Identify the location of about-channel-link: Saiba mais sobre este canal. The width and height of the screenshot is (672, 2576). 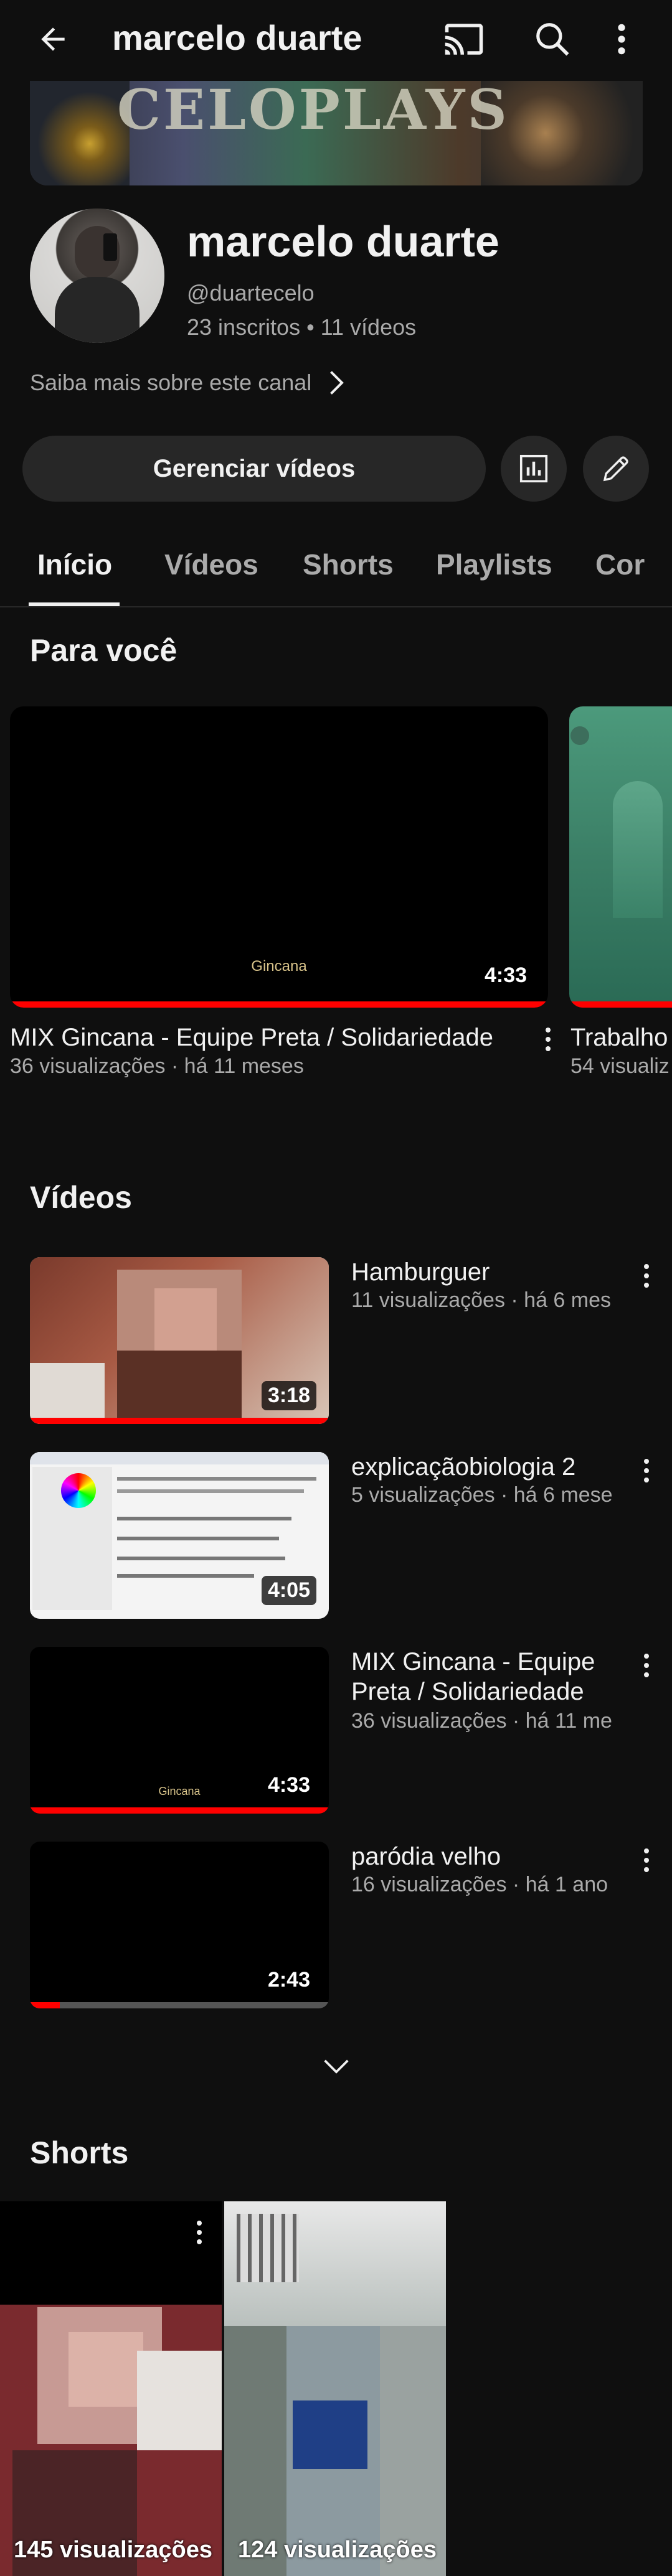
(187, 383).